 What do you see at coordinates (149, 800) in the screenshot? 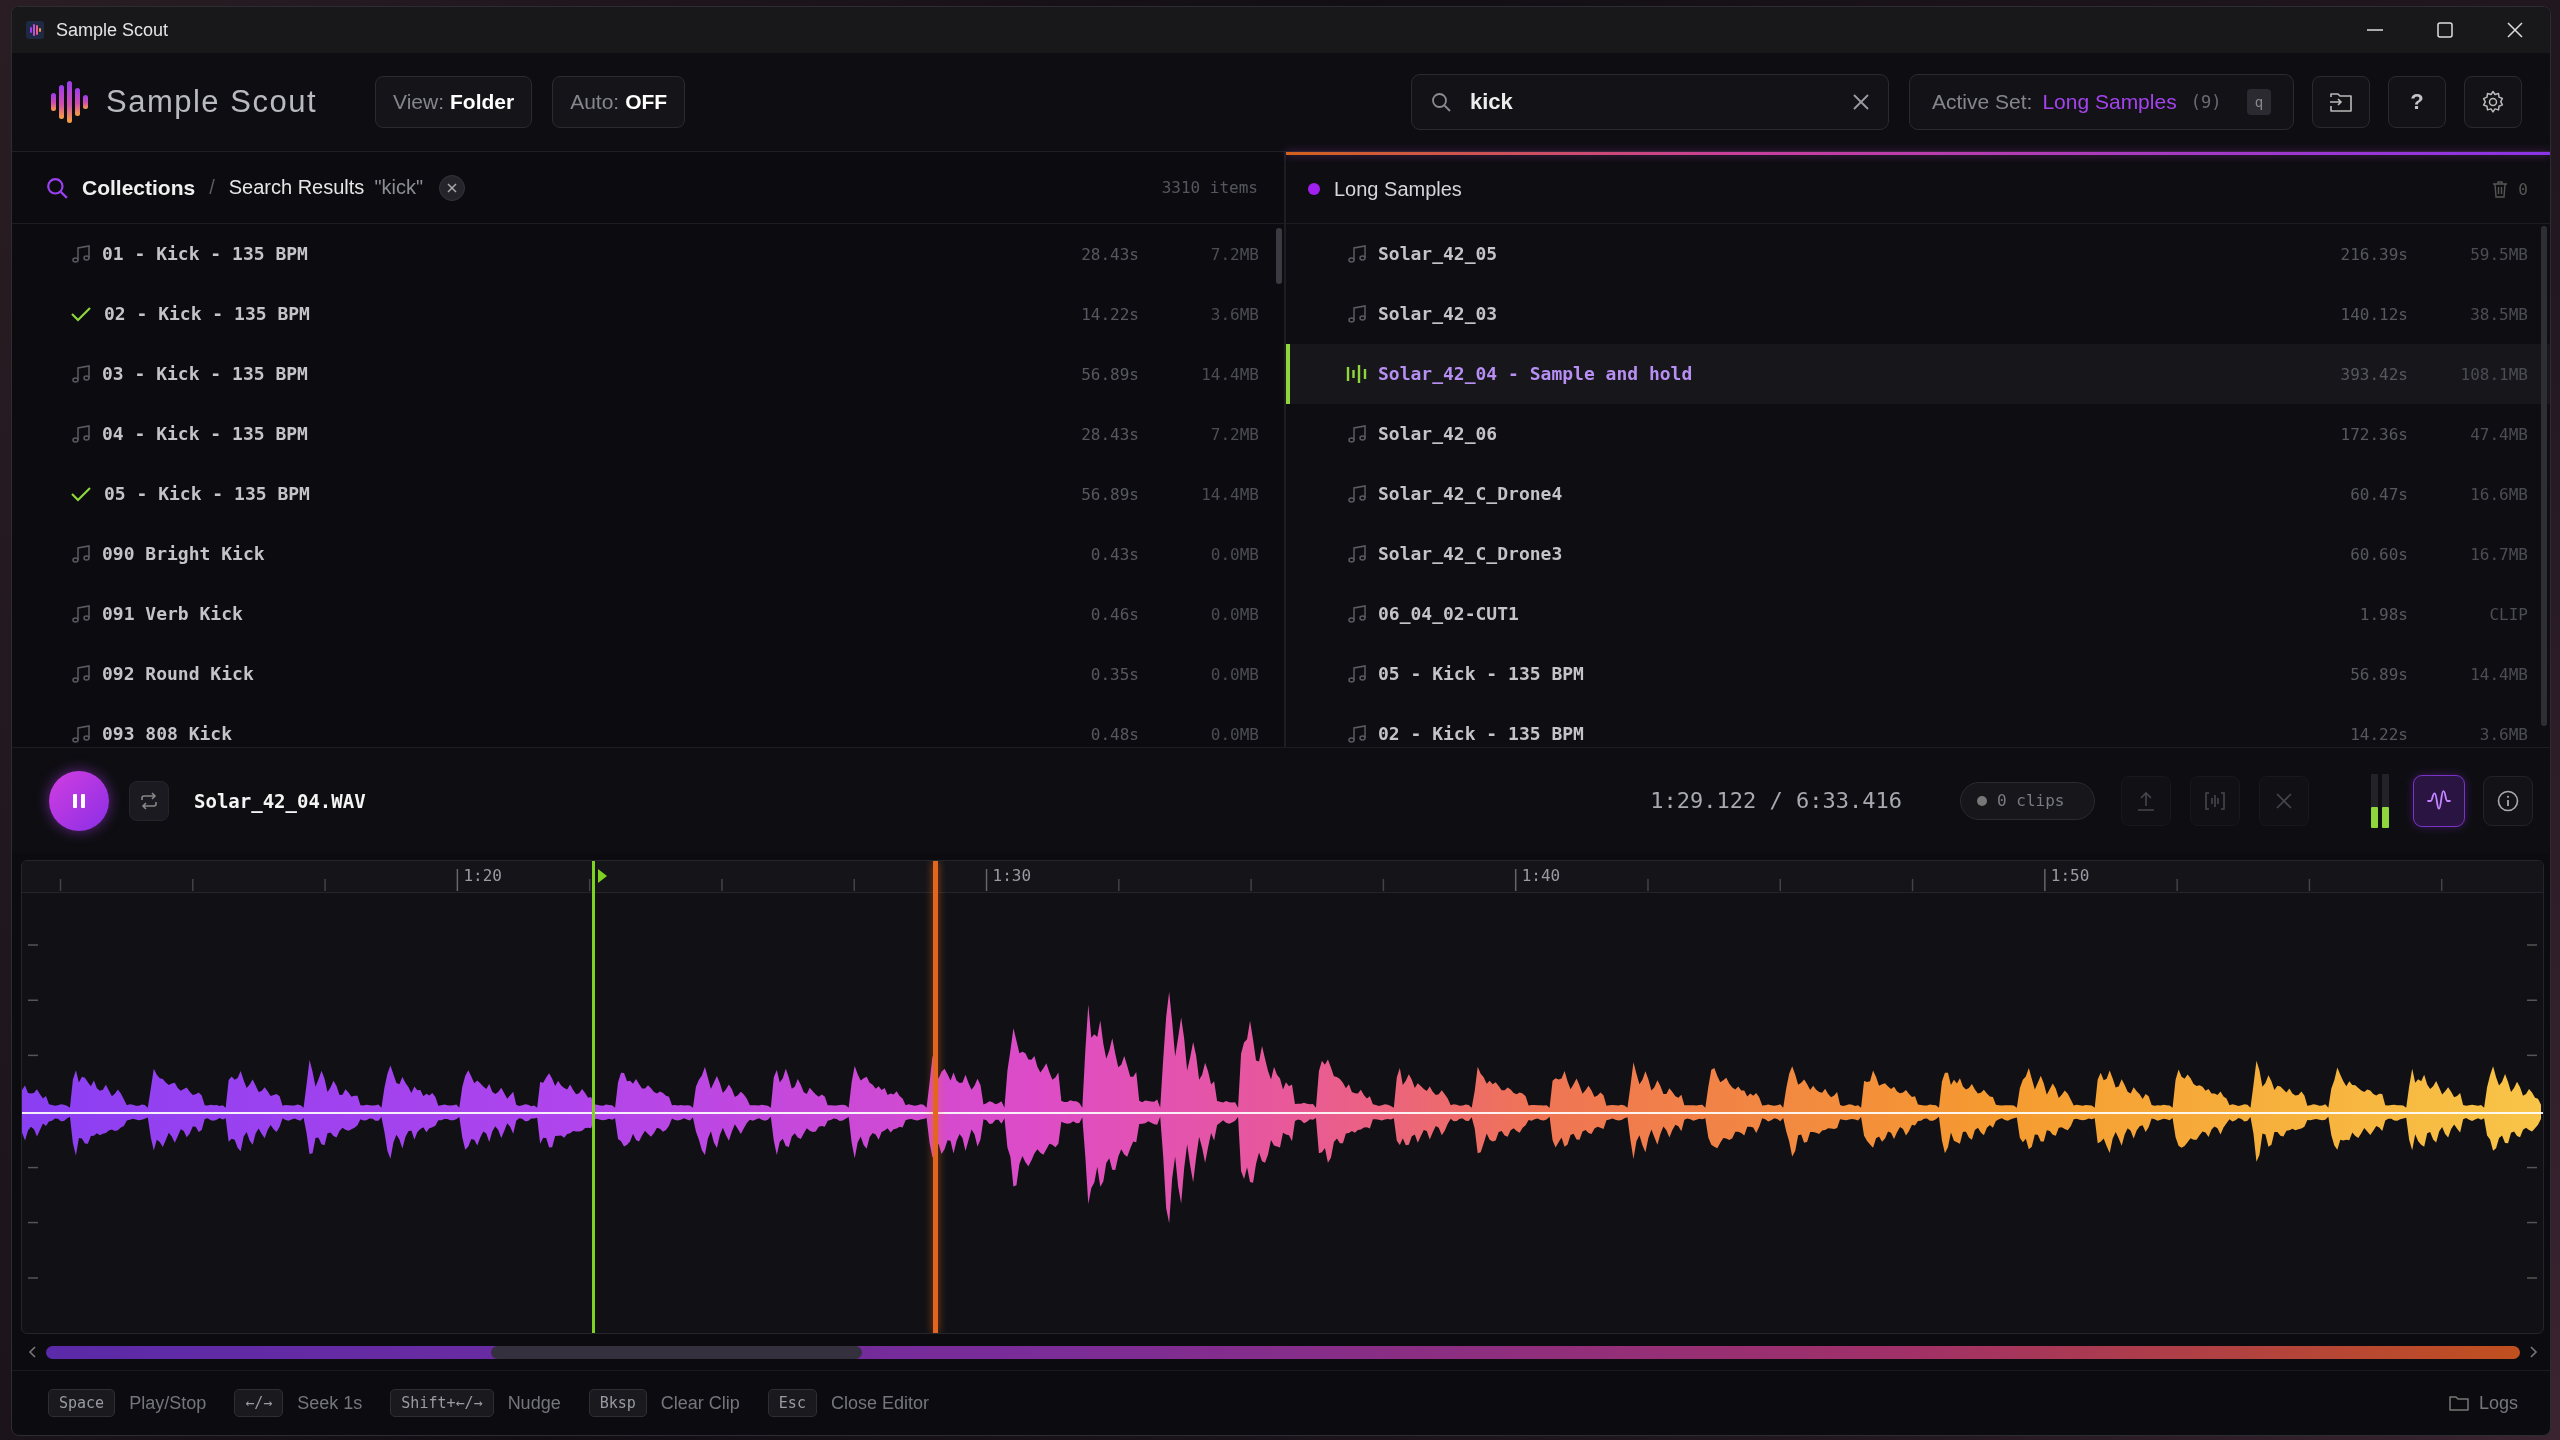
I see `loop-button` at bounding box center [149, 800].